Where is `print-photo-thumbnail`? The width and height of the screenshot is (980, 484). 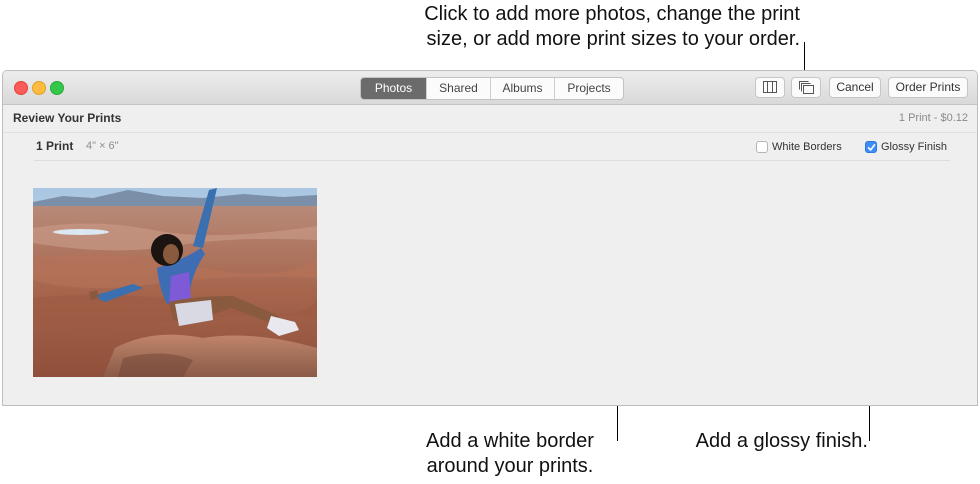
print-photo-thumbnail is located at coordinates (175, 282).